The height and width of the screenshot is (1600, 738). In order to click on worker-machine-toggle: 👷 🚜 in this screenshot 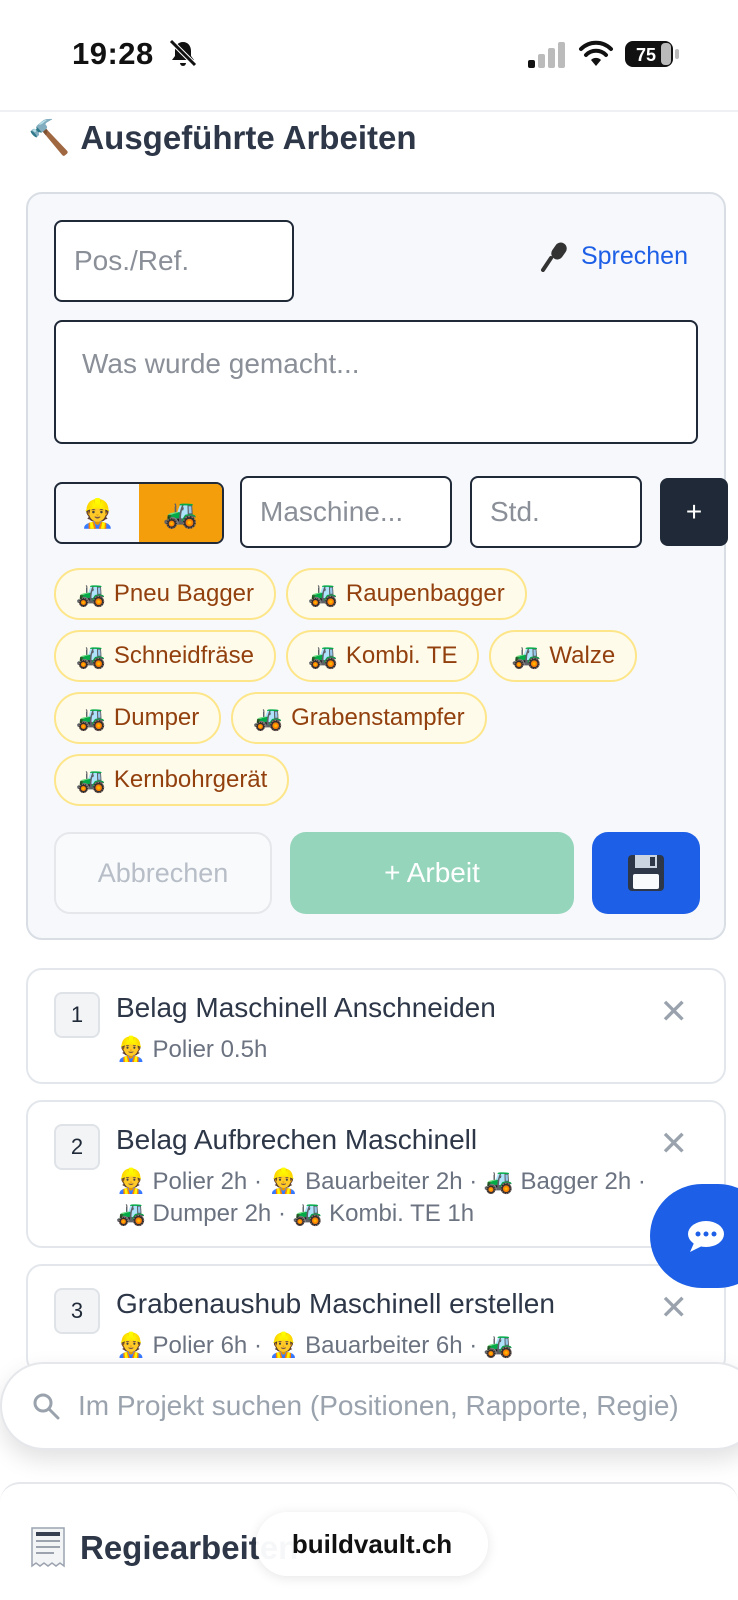, I will do `click(139, 513)`.